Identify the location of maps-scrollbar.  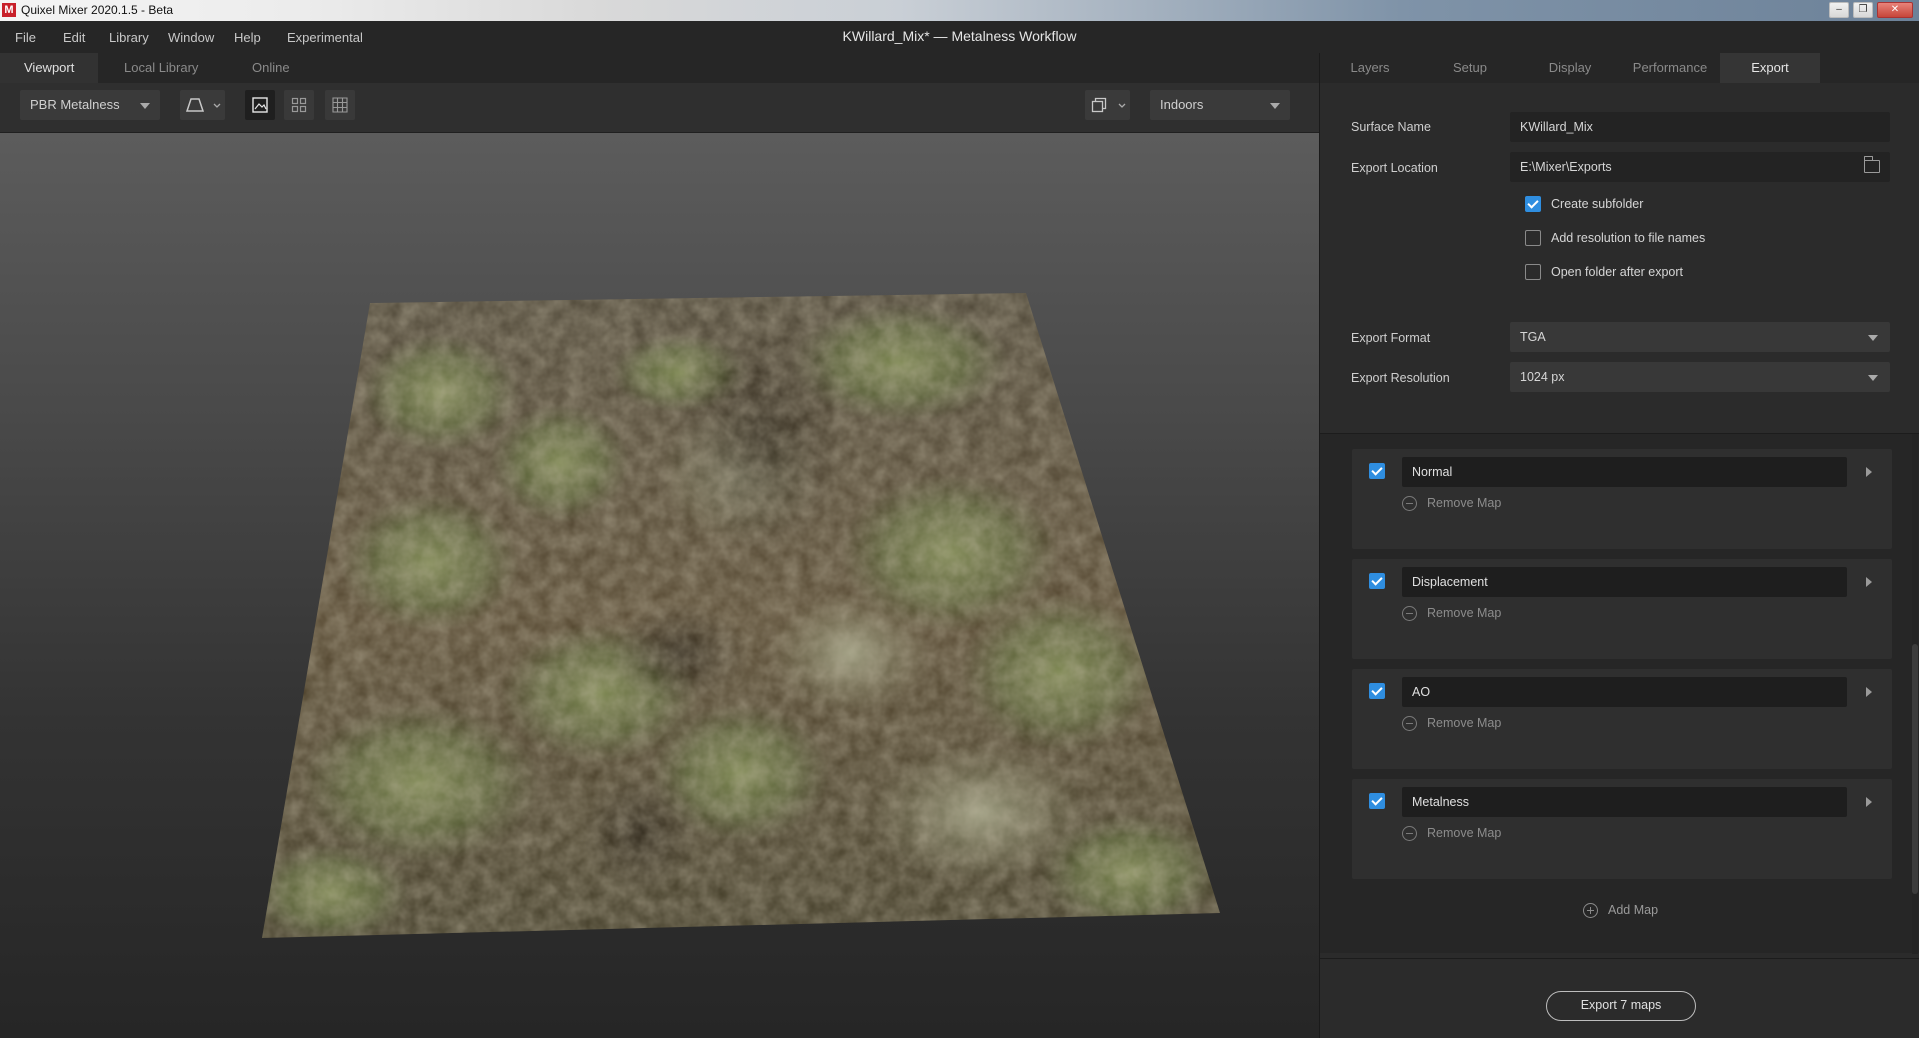
(1915, 694).